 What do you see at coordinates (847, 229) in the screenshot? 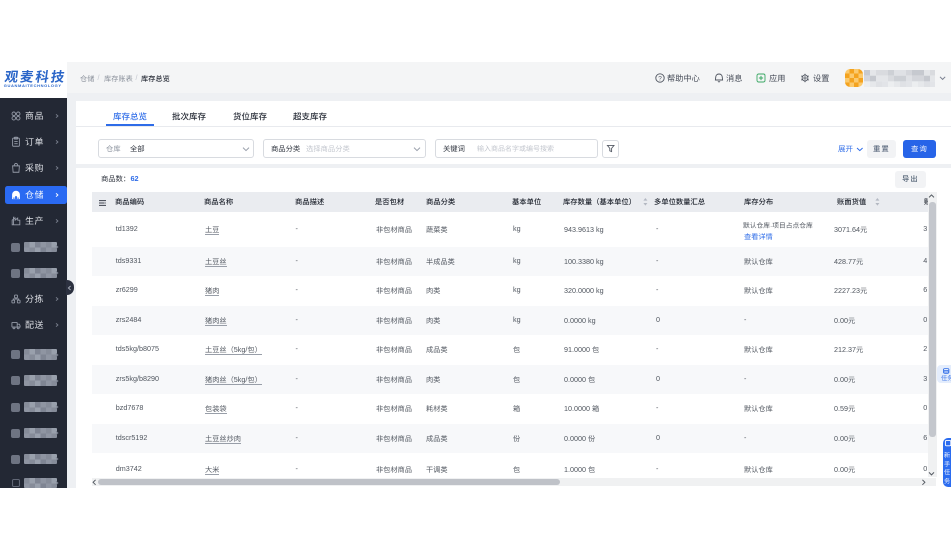
I see `svg-text: 3071.64` at bounding box center [847, 229].